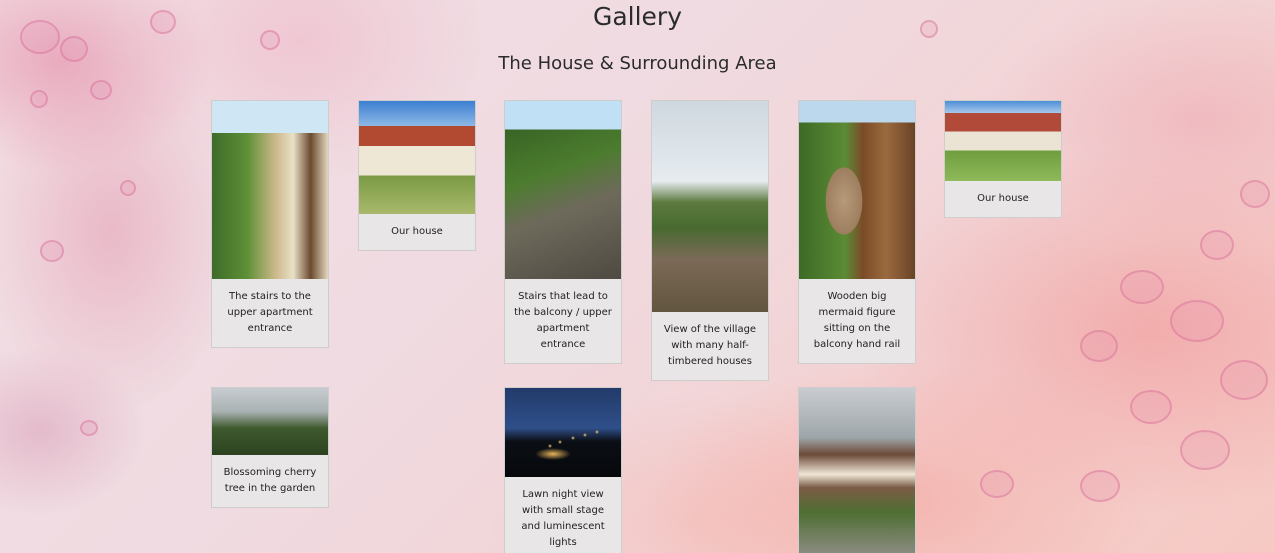  Describe the element at coordinates (417, 157) in the screenshot. I see `our-house-photo` at that location.